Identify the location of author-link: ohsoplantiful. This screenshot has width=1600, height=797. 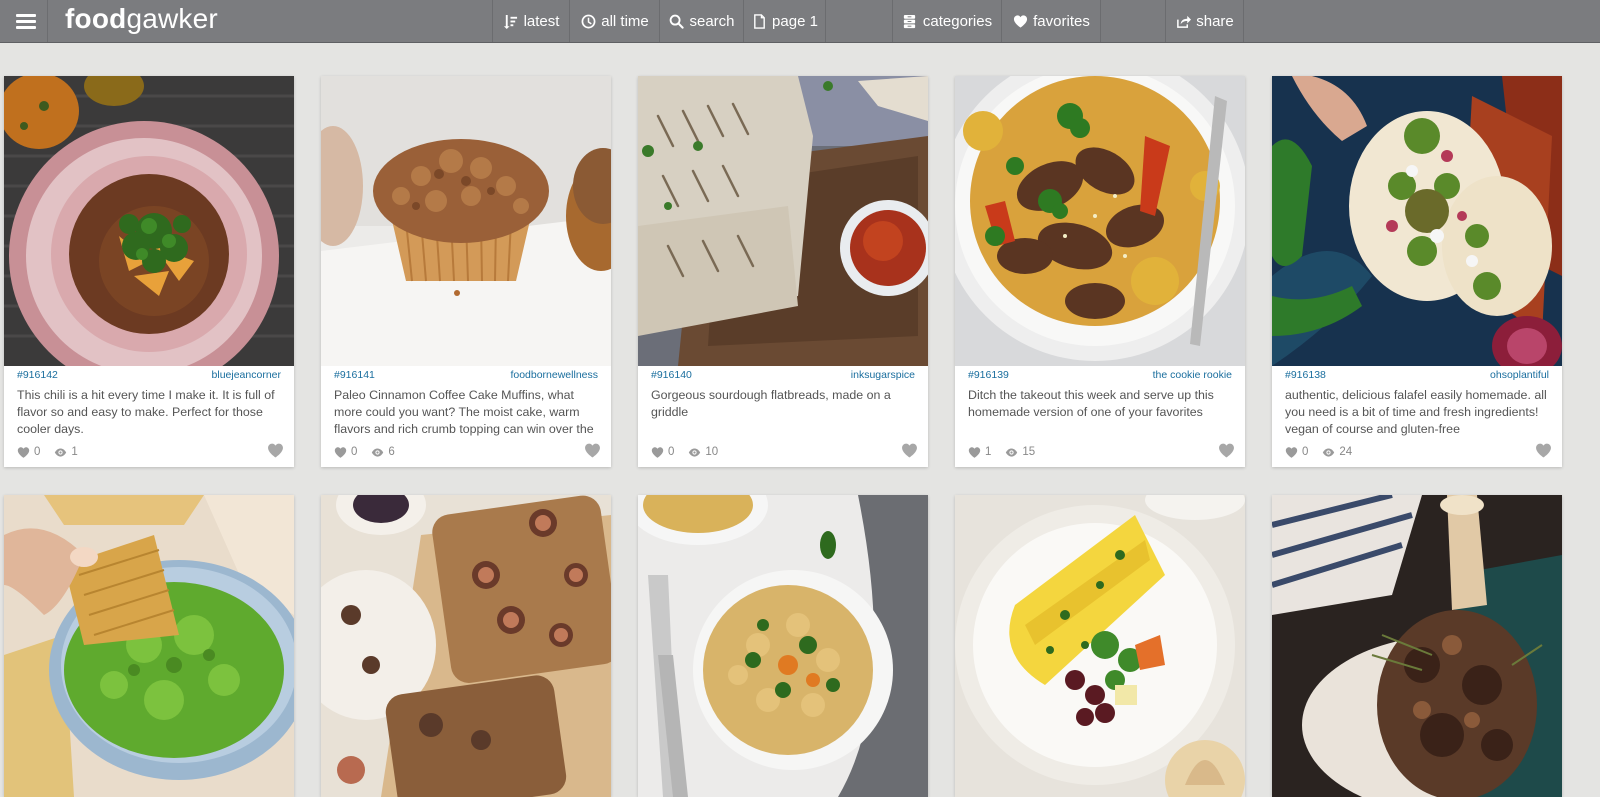
(1519, 375).